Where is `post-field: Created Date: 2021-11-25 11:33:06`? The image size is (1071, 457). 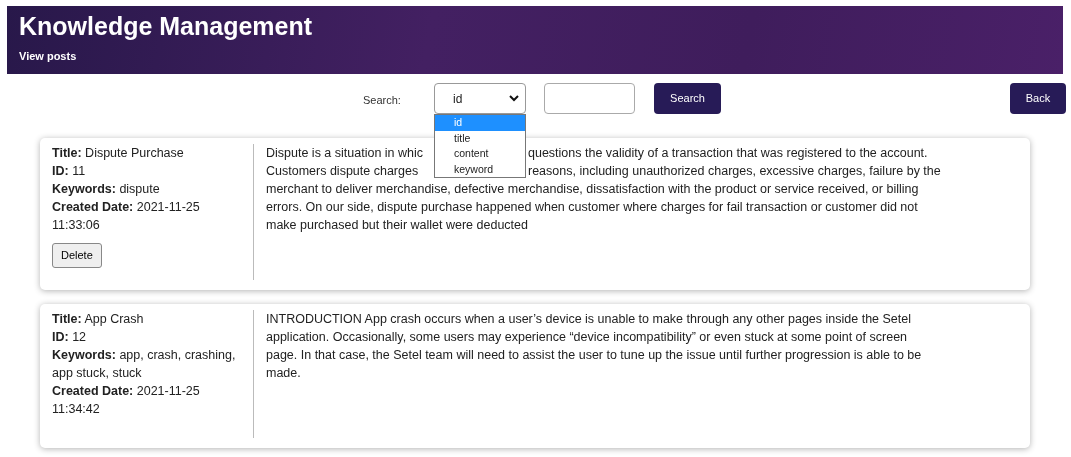 post-field: Created Date: 2021-11-25 11:33:06 is located at coordinates (148, 216).